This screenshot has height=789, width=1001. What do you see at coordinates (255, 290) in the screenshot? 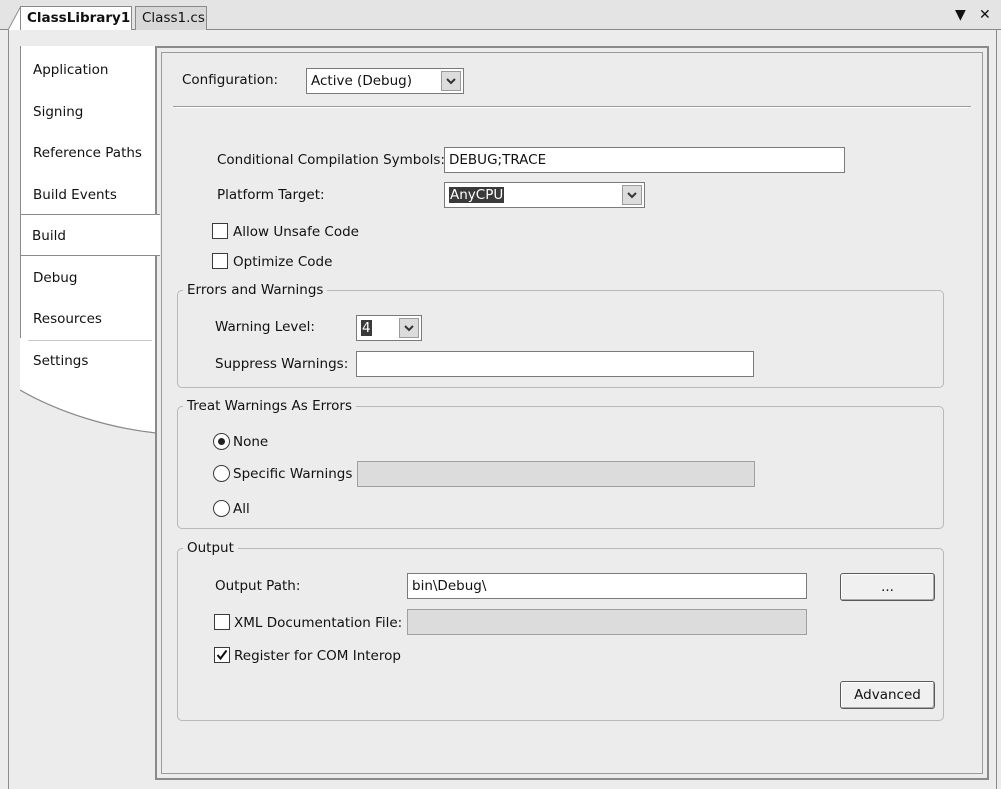
I see `errors-warnings-title: Errors and Warnings` at bounding box center [255, 290].